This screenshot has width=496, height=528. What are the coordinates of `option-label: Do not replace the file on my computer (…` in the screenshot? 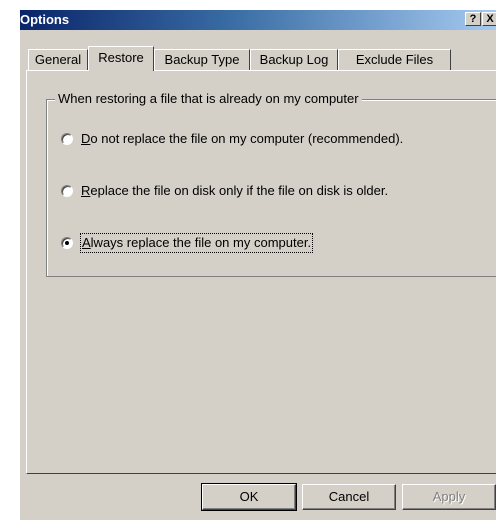 It's located at (242, 139).